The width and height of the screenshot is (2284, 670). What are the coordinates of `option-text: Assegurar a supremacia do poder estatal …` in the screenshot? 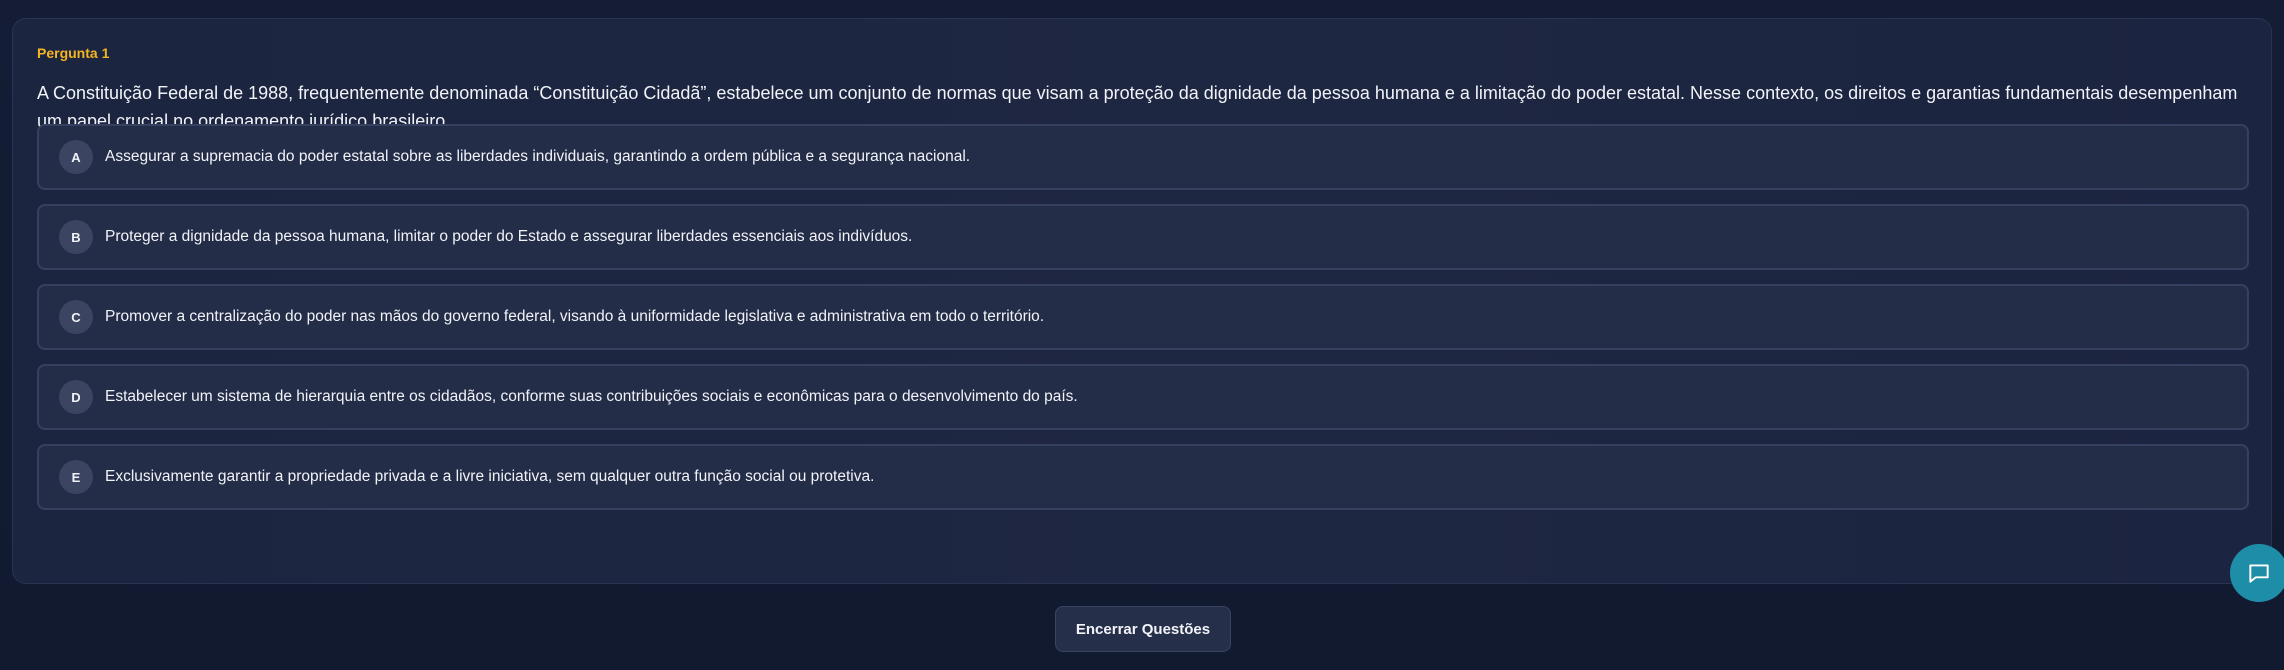 It's located at (538, 156).